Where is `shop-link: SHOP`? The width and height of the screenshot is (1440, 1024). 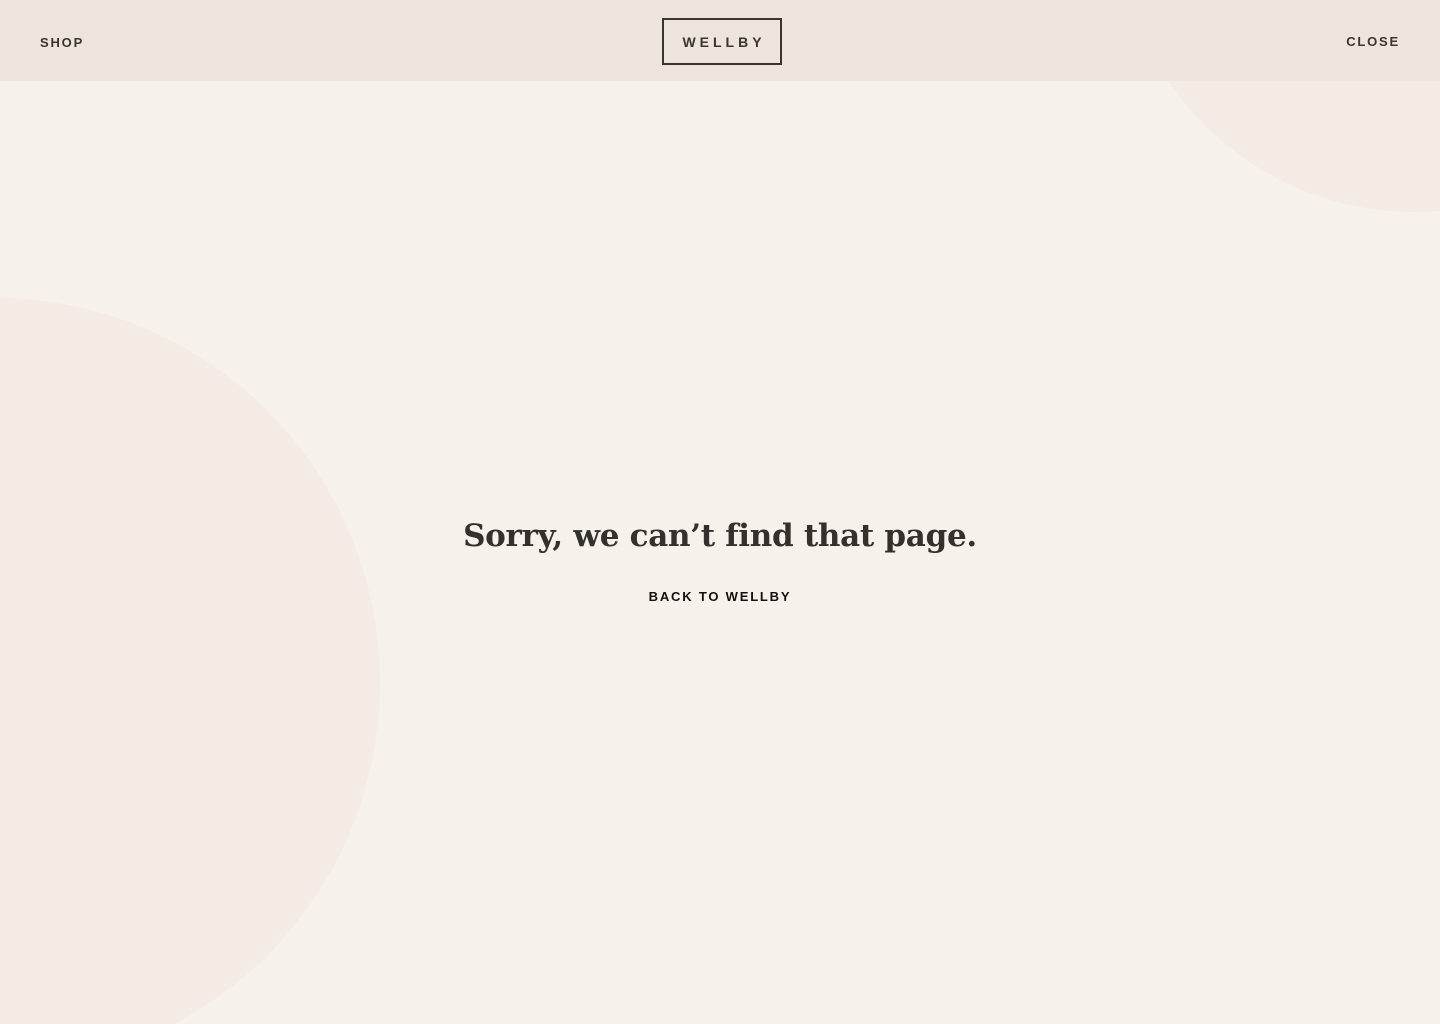 shop-link: SHOP is located at coordinates (62, 42).